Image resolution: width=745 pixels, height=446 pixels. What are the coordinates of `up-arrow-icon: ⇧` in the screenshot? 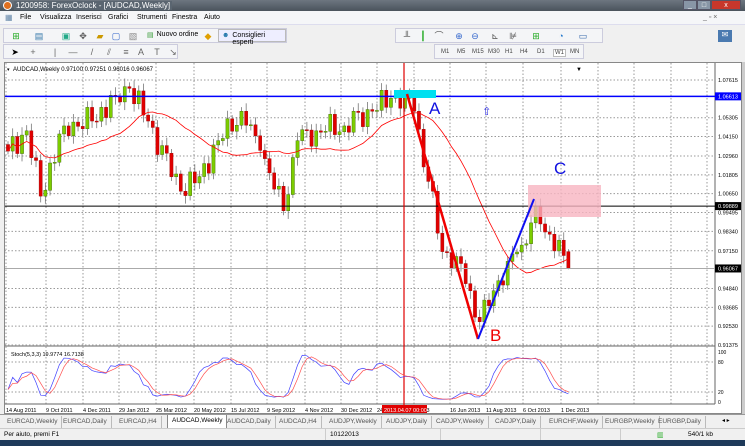 It's located at (486, 111).